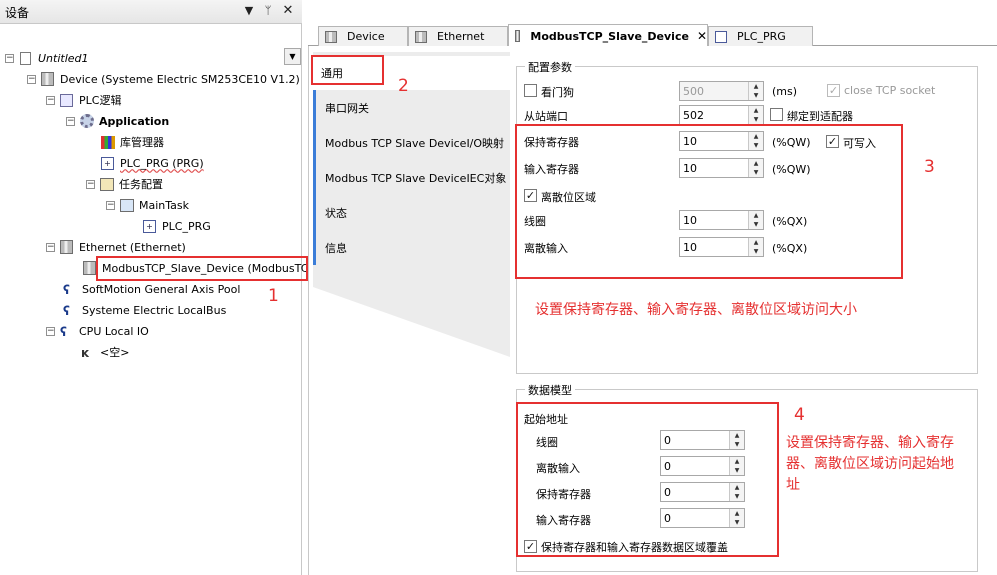 Image resolution: width=997 pixels, height=575 pixels. Describe the element at coordinates (363, 36) in the screenshot. I see `tab-device: Device` at that location.